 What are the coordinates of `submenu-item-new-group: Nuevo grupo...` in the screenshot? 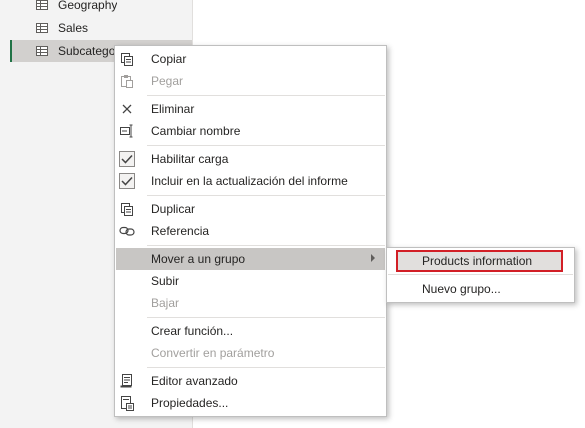 It's located at (480, 289).